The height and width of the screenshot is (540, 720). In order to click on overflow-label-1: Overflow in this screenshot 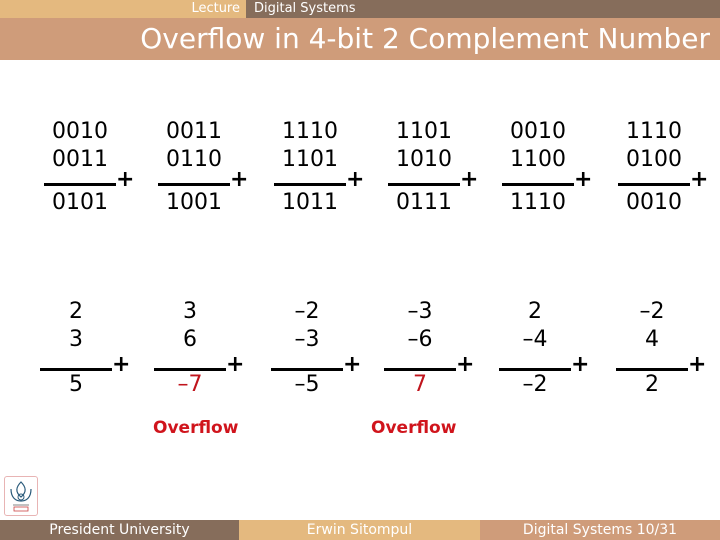, I will do `click(196, 428)`.